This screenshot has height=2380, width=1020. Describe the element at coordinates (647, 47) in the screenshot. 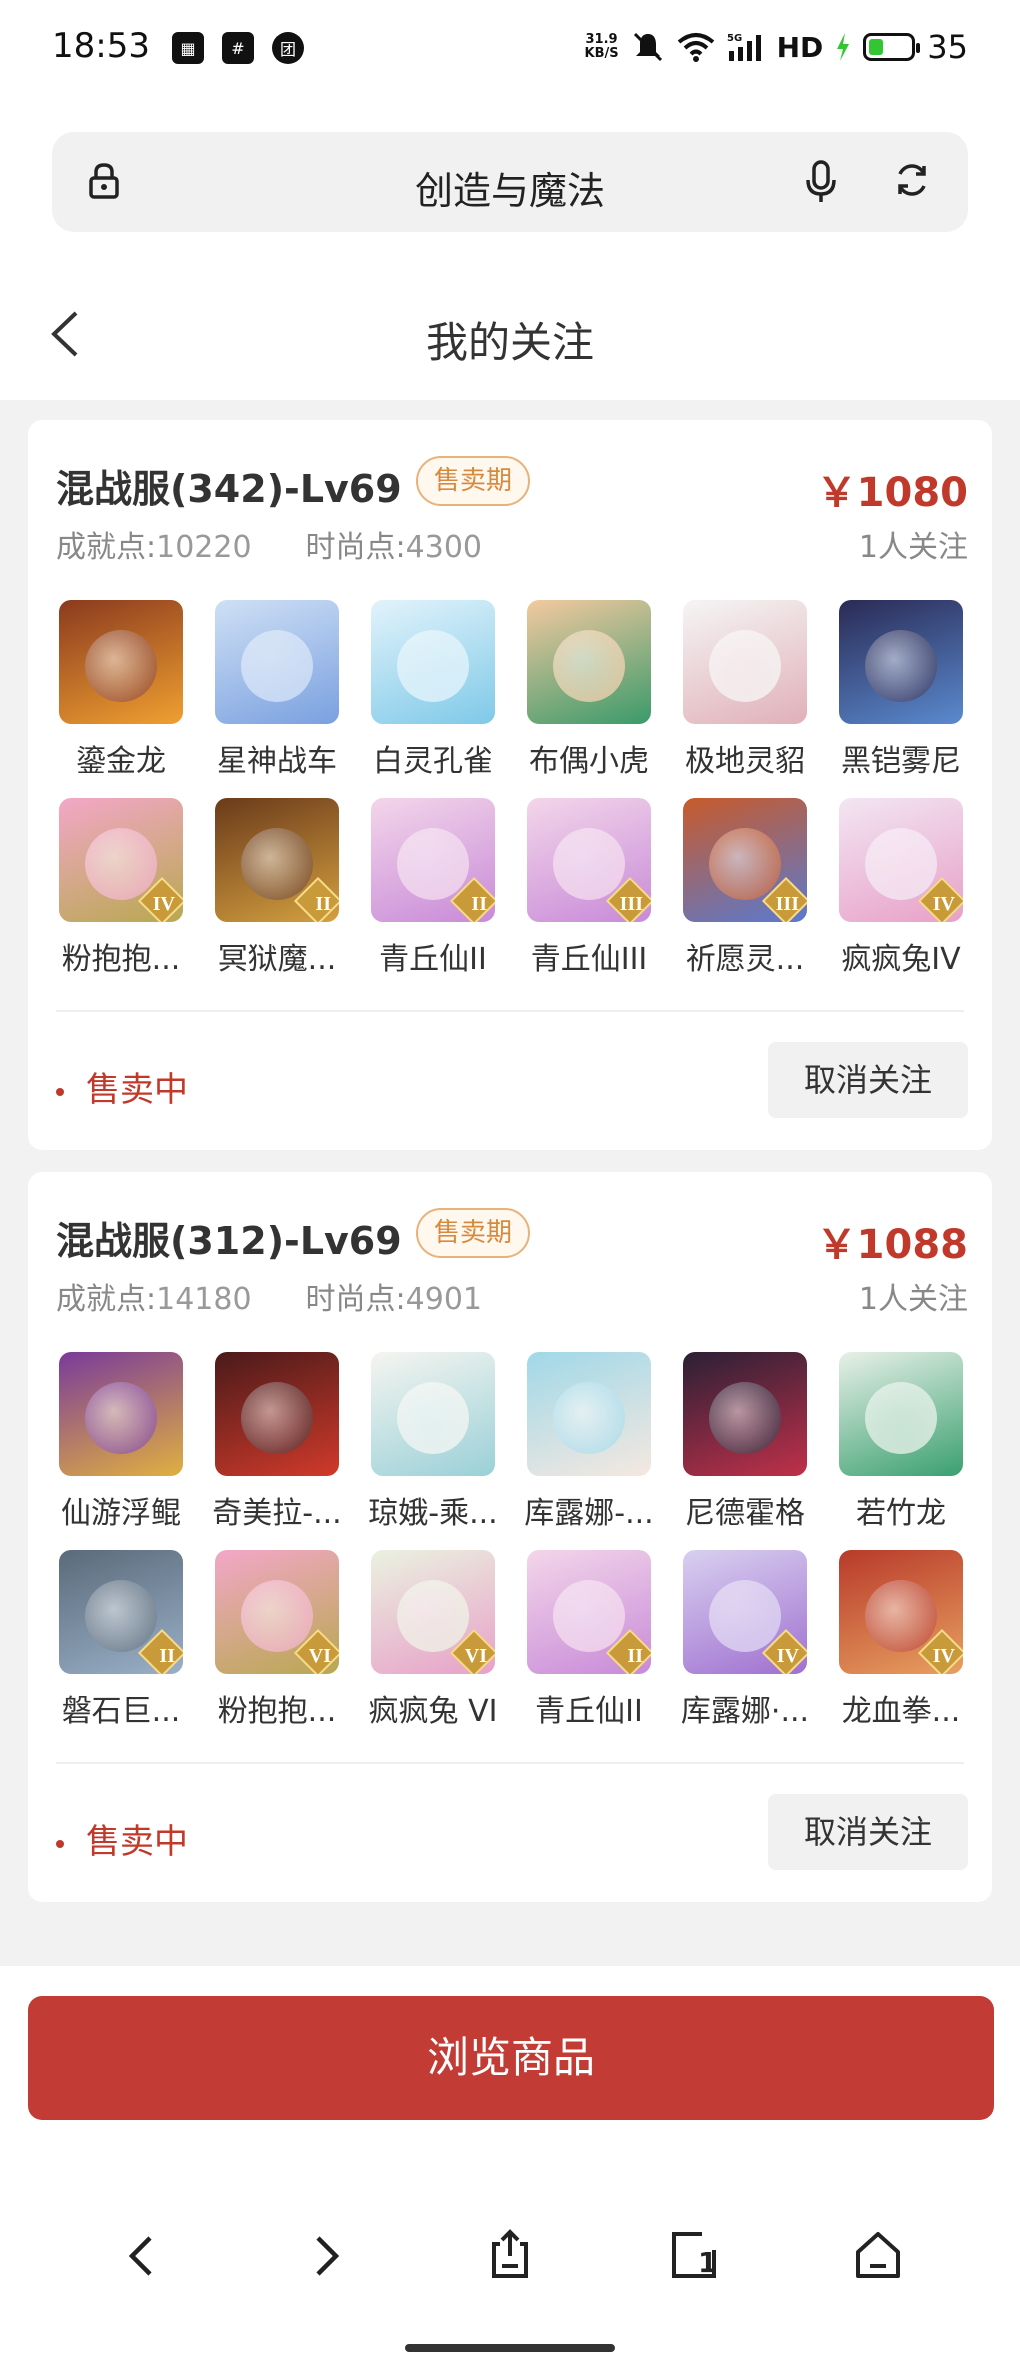

I see `mute-icon` at that location.